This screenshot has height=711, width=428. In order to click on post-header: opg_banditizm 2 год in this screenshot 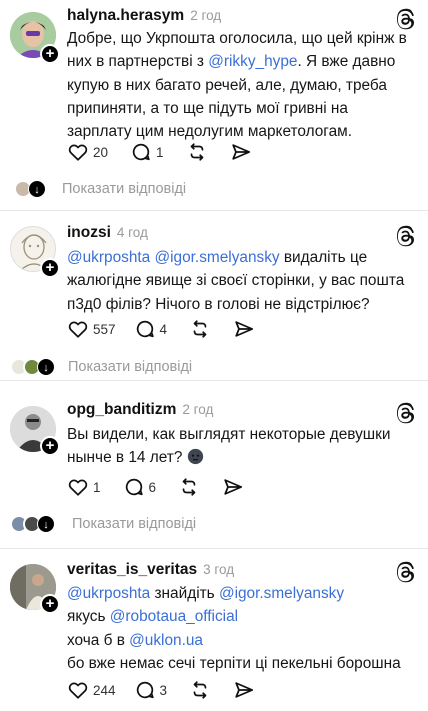, I will do `click(140, 412)`.